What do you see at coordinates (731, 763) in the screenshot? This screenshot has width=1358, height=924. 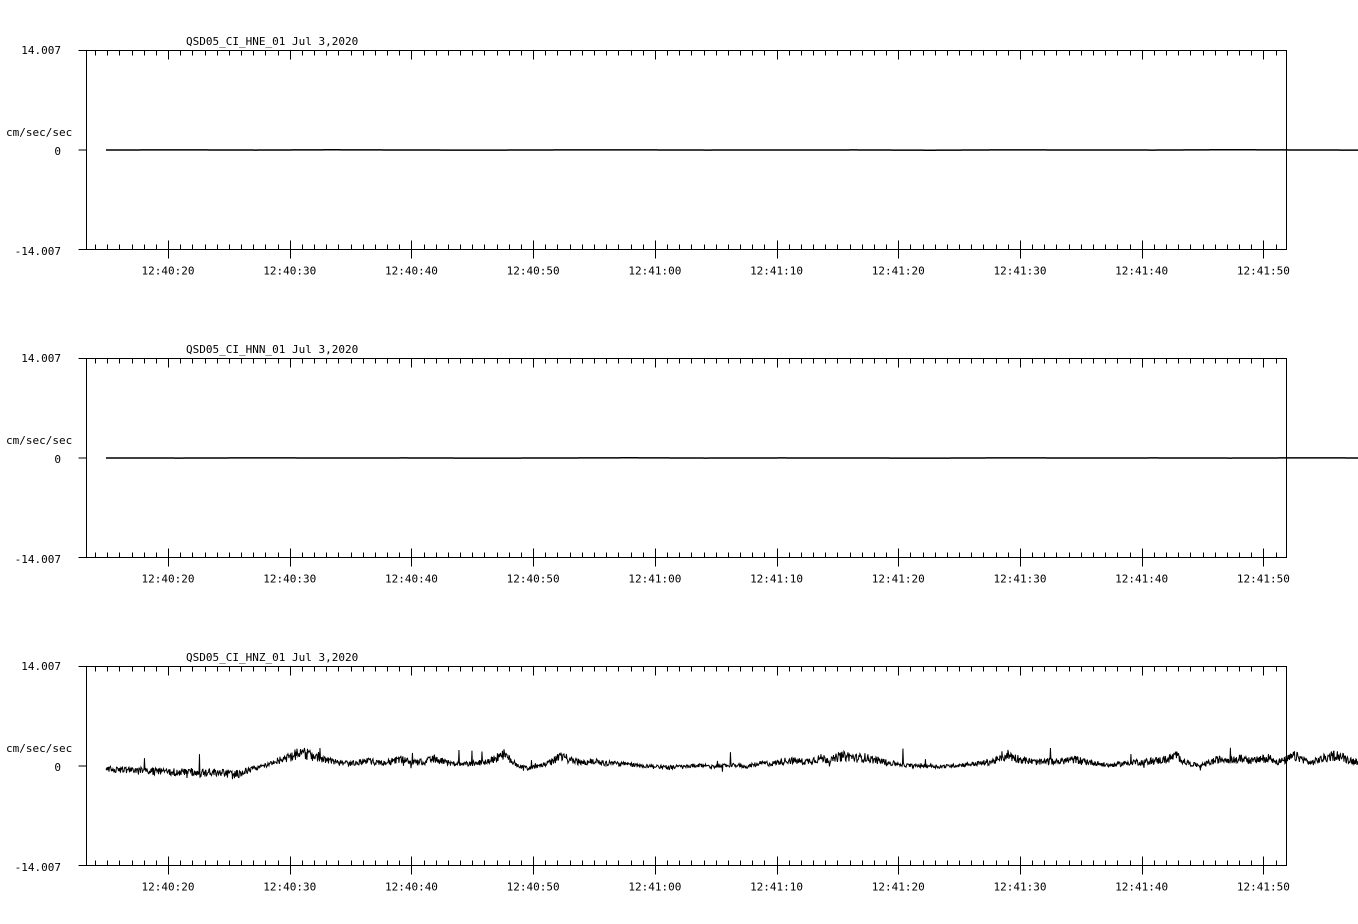 I see `waveform-trace-hnz` at bounding box center [731, 763].